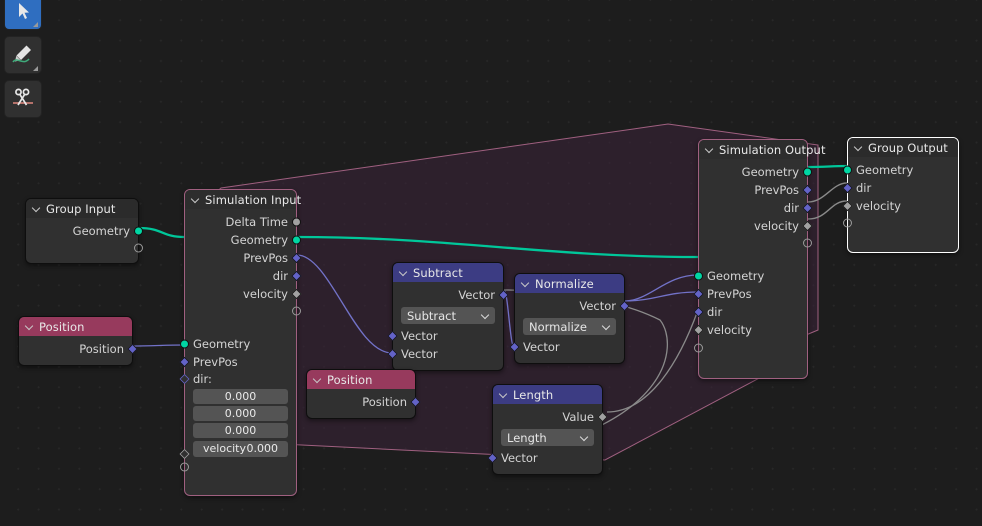 This screenshot has height=526, width=982. I want to click on operation-dropdown: Subtract, so click(448, 315).